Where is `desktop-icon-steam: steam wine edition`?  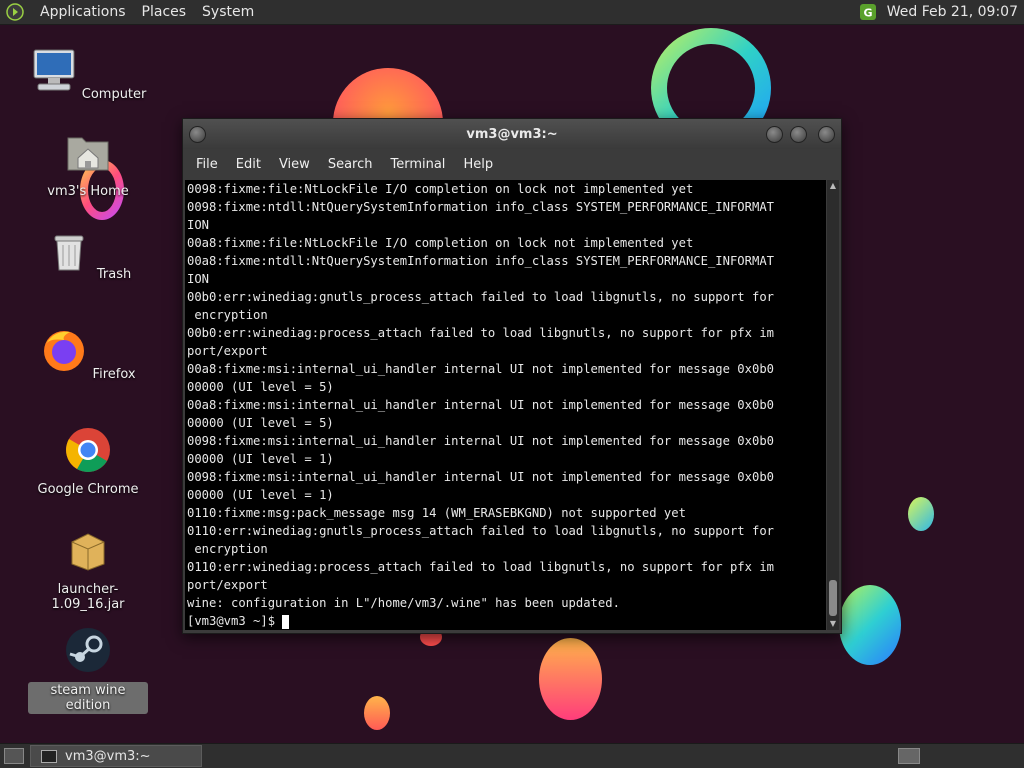 desktop-icon-steam: steam wine edition is located at coordinates (88, 670).